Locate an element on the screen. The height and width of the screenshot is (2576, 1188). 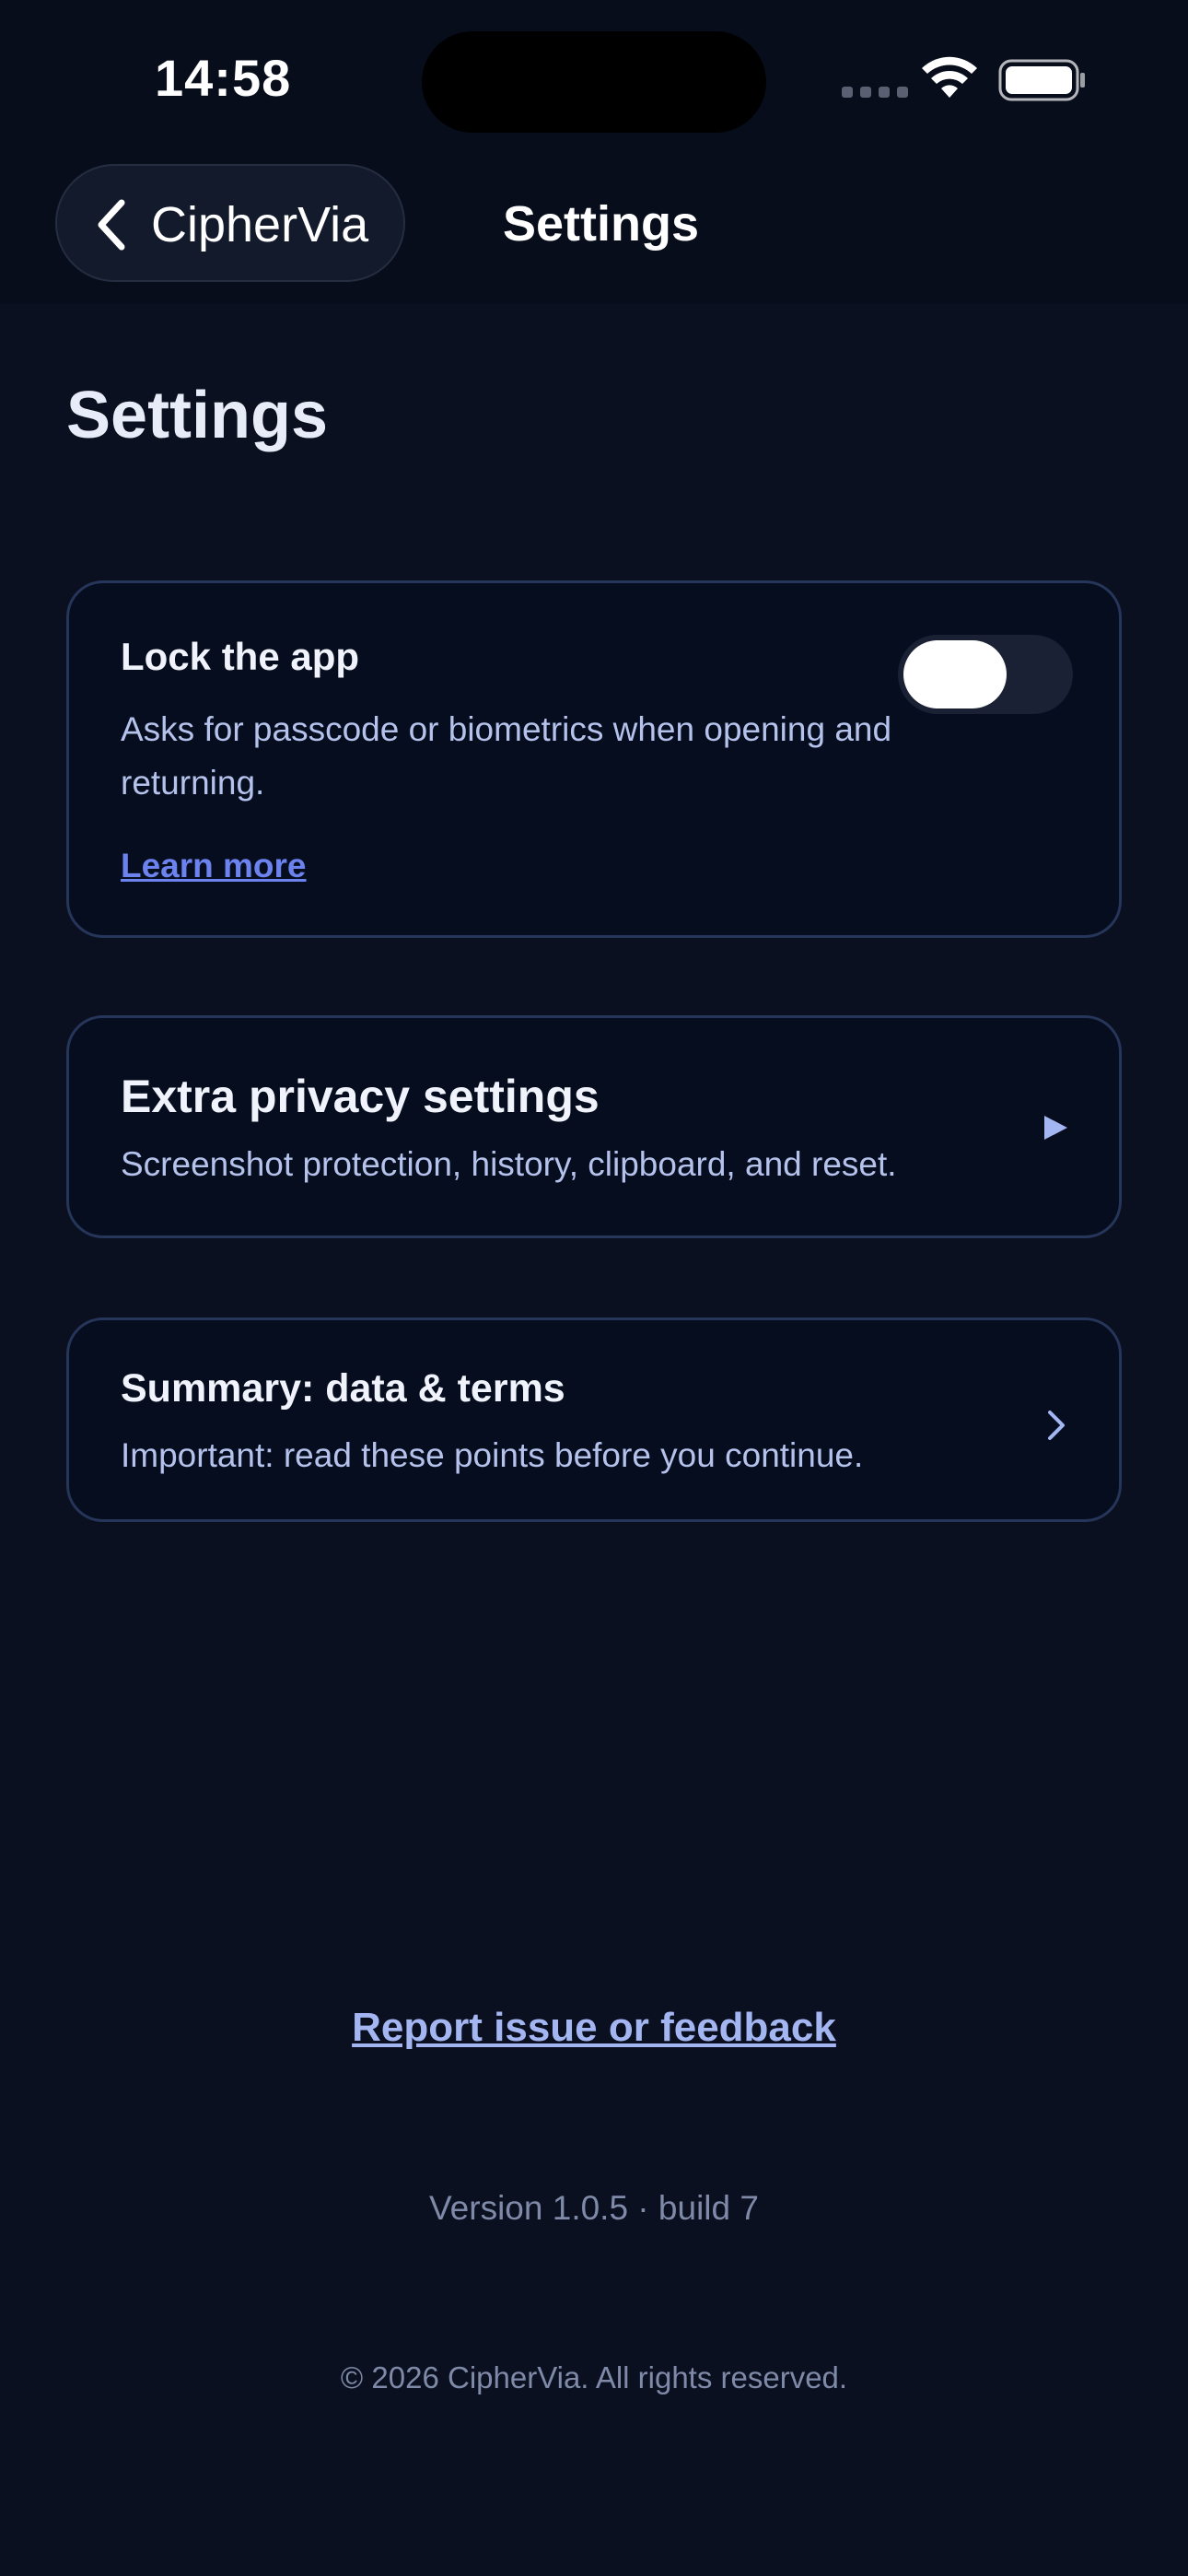
play-triangle-icon is located at coordinates (1055, 1128).